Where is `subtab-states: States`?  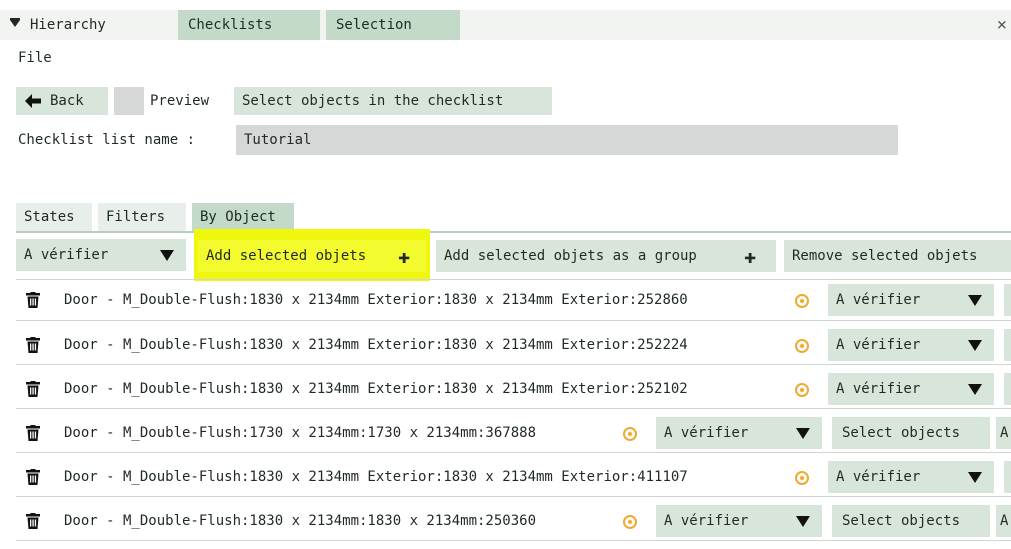
subtab-states: States is located at coordinates (54, 217).